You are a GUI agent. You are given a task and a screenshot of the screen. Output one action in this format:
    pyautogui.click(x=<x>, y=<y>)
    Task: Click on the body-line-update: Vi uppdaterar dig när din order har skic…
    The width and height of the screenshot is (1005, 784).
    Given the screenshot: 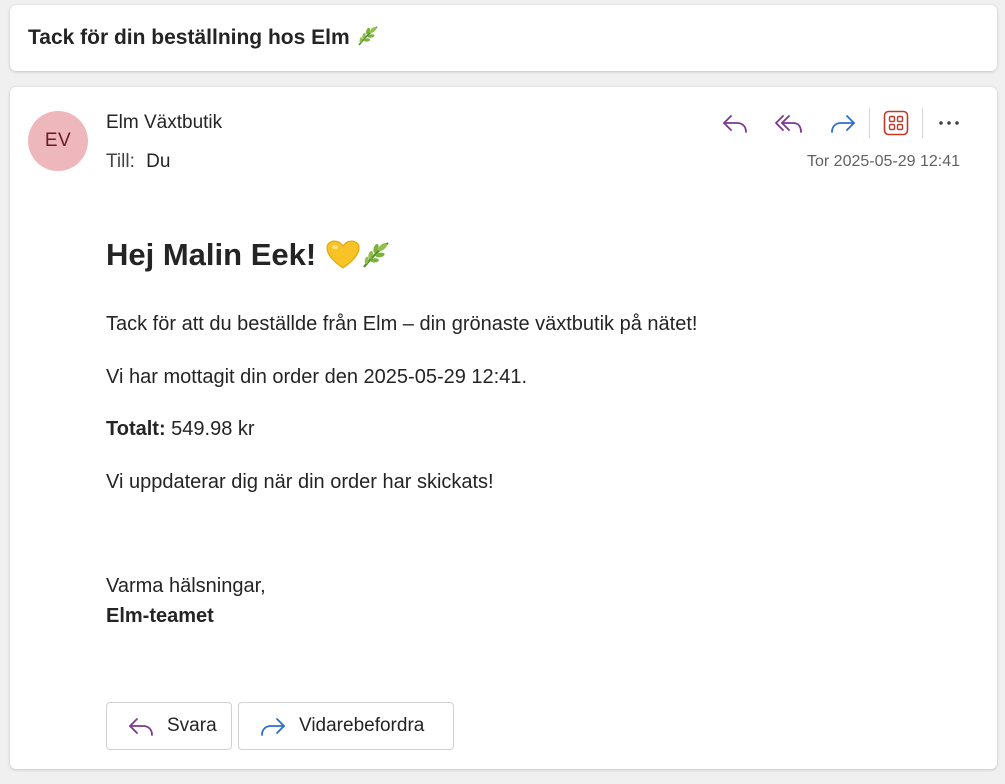 What is the action you would take?
    pyautogui.click(x=300, y=482)
    